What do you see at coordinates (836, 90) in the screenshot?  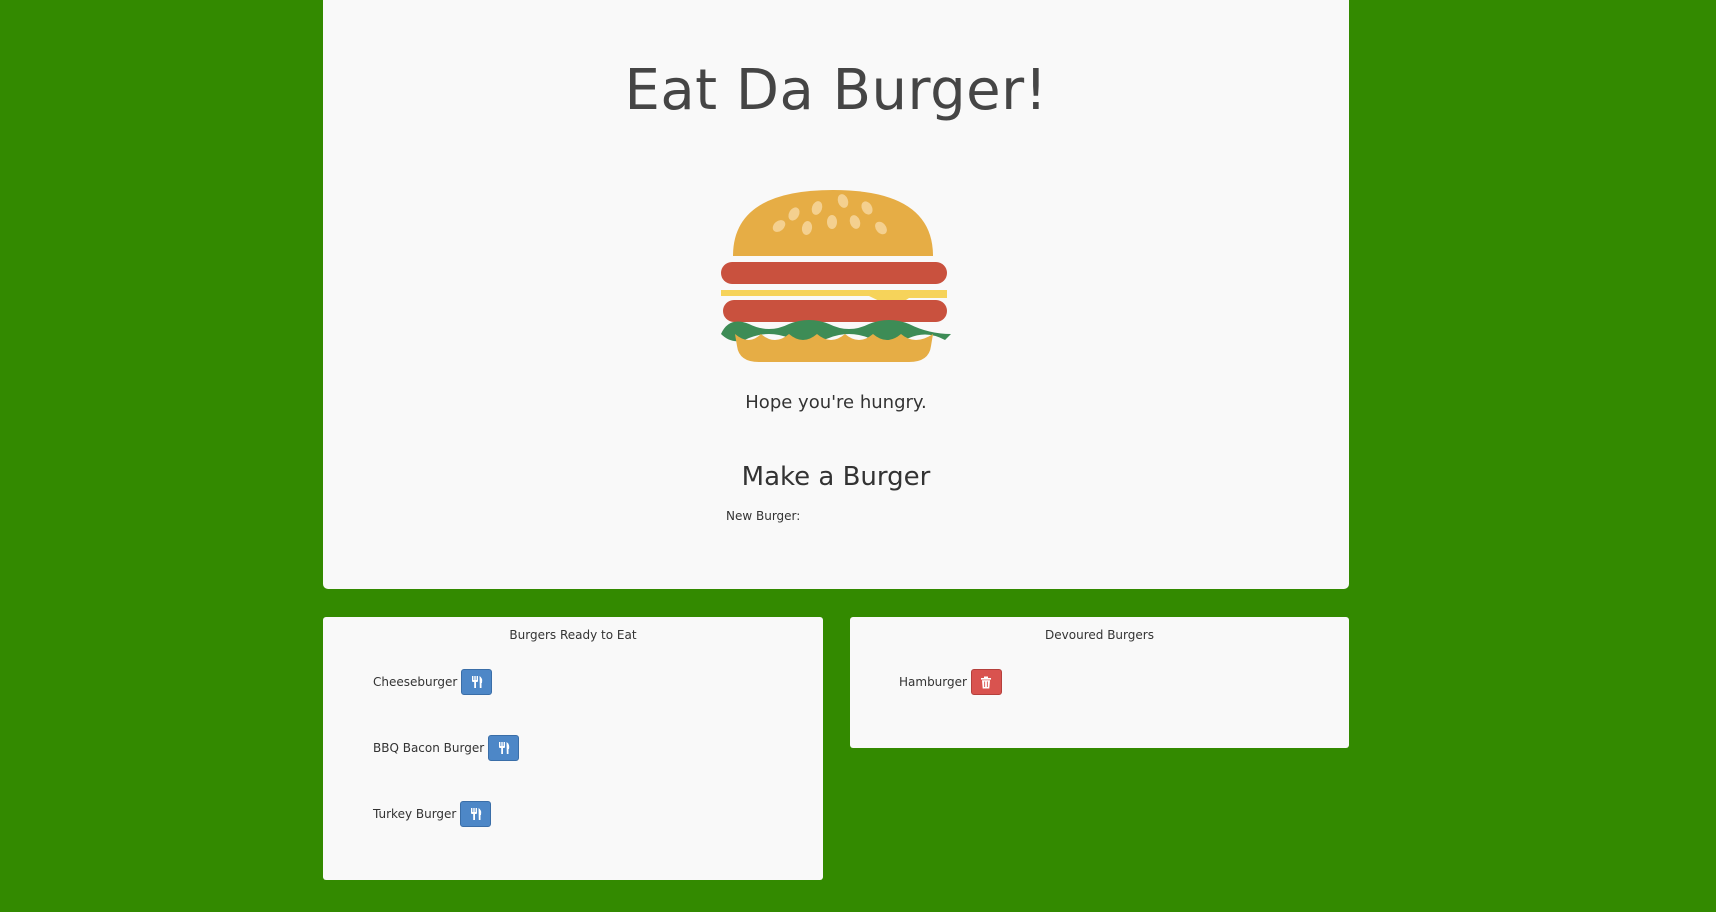 I see `page-title: Eat Da Burger!` at bounding box center [836, 90].